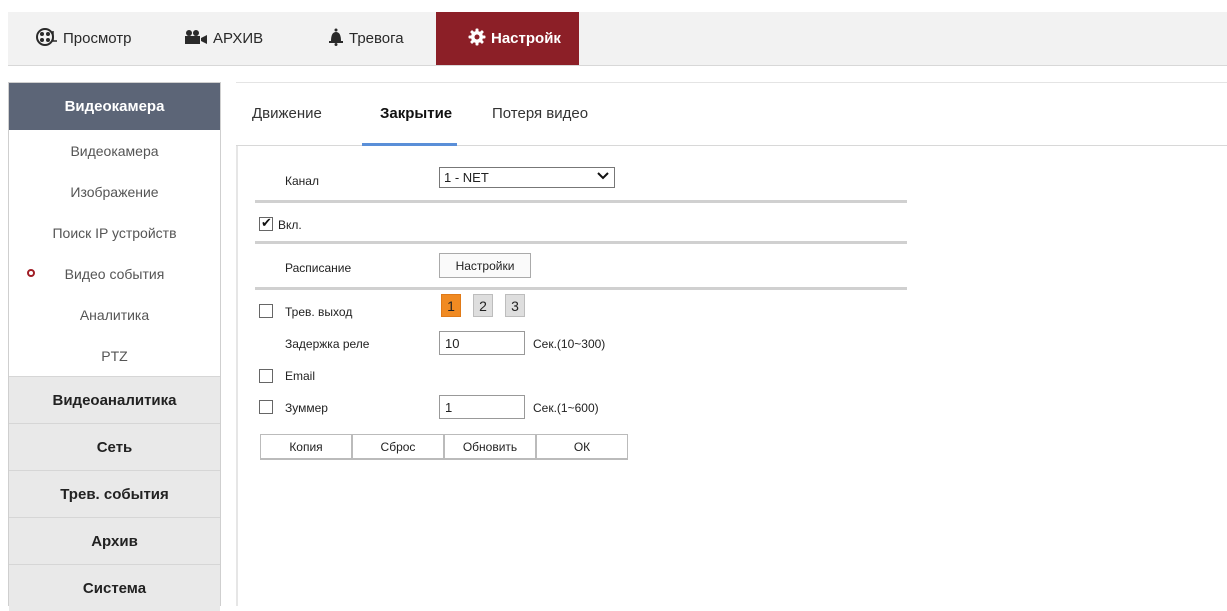  I want to click on refresh-button: Обновить, so click(490, 447).